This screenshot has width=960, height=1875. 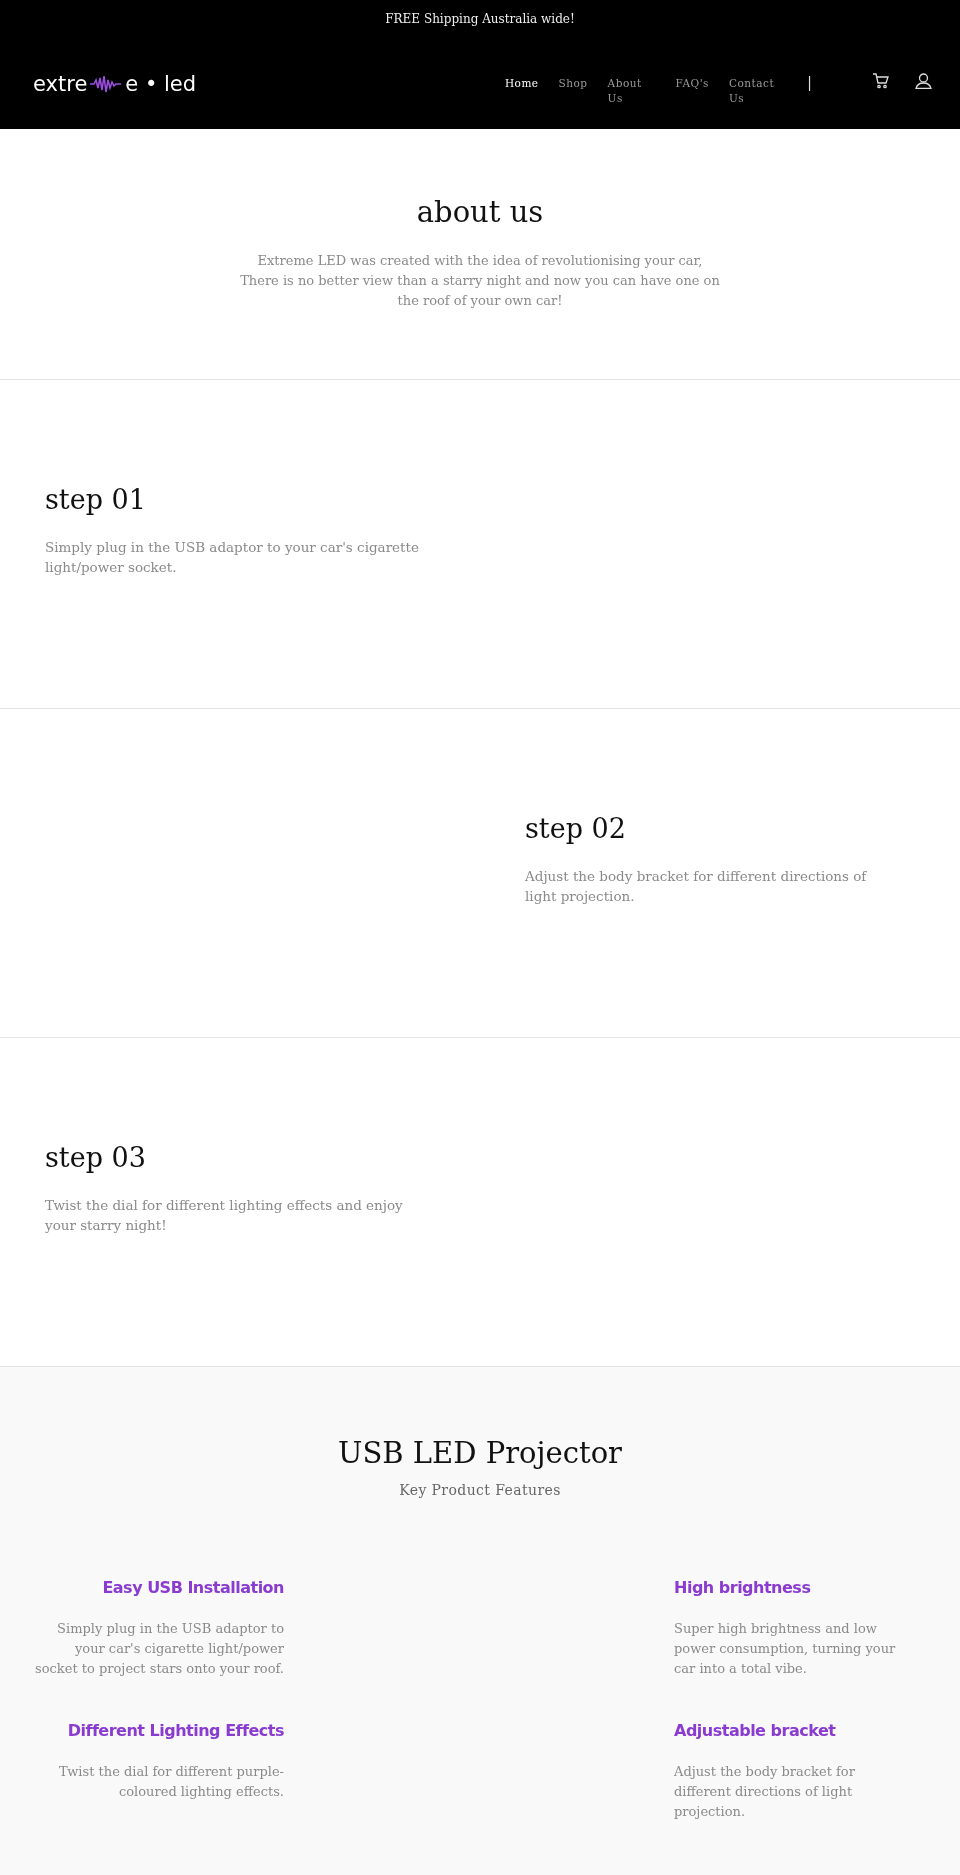 What do you see at coordinates (765, 1792) in the screenshot?
I see `feature-text: Adjust the body bracket for different directions of light projection.` at bounding box center [765, 1792].